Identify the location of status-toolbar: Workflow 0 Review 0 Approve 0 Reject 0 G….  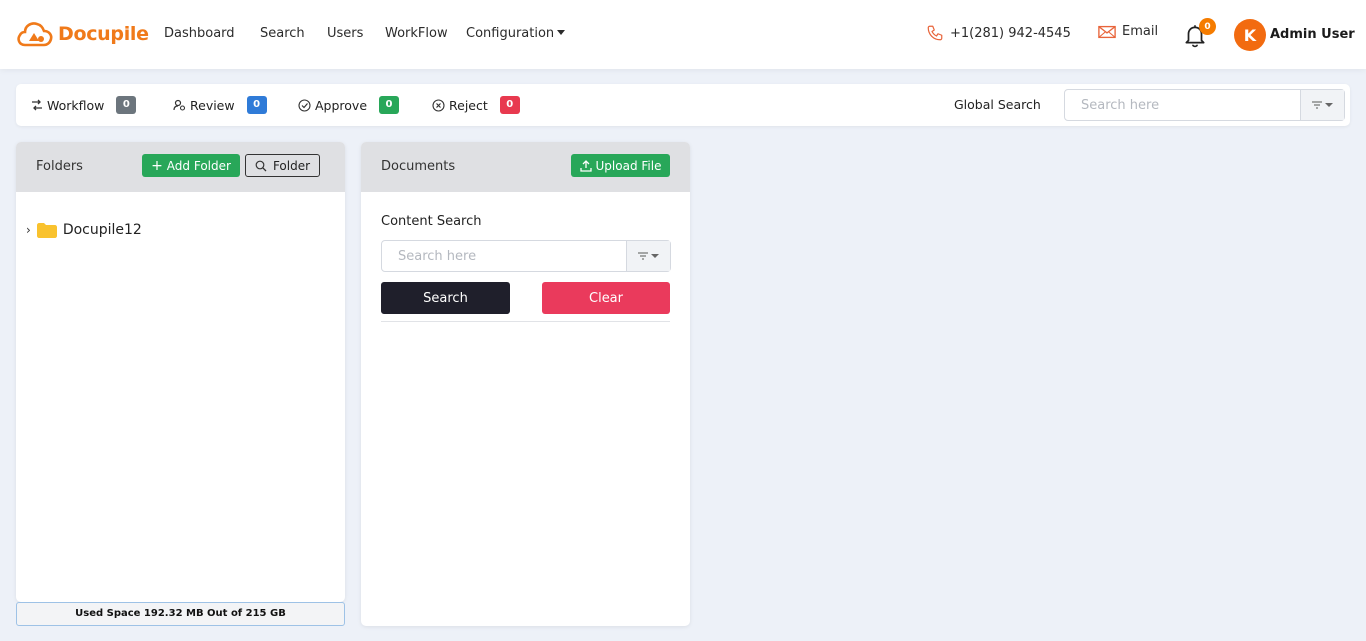
(683, 105).